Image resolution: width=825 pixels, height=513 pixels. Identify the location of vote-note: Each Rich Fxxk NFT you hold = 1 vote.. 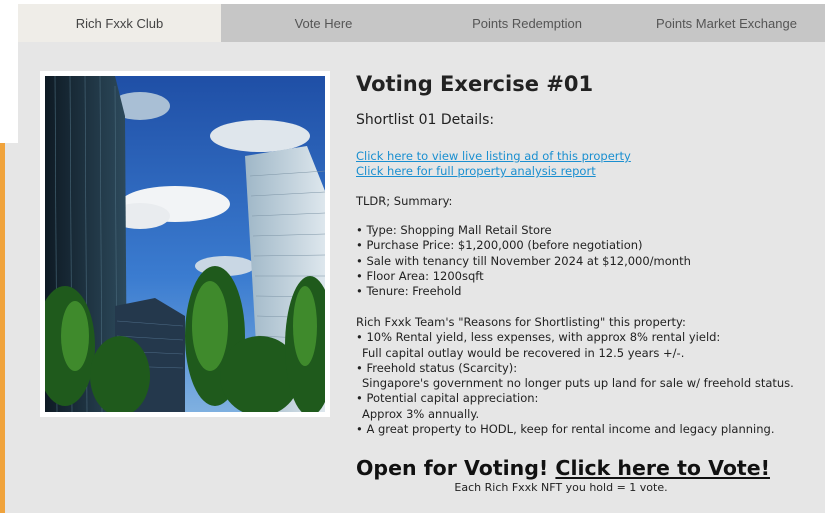
(561, 487).